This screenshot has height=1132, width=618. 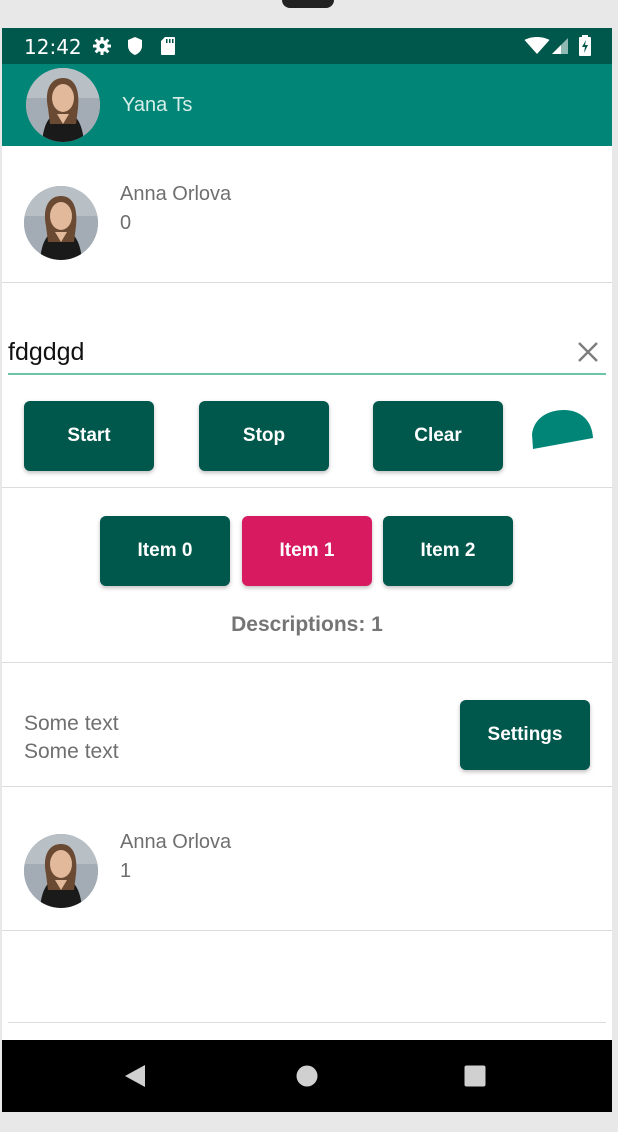 What do you see at coordinates (588, 354) in the screenshot?
I see `clear-text-icon` at bounding box center [588, 354].